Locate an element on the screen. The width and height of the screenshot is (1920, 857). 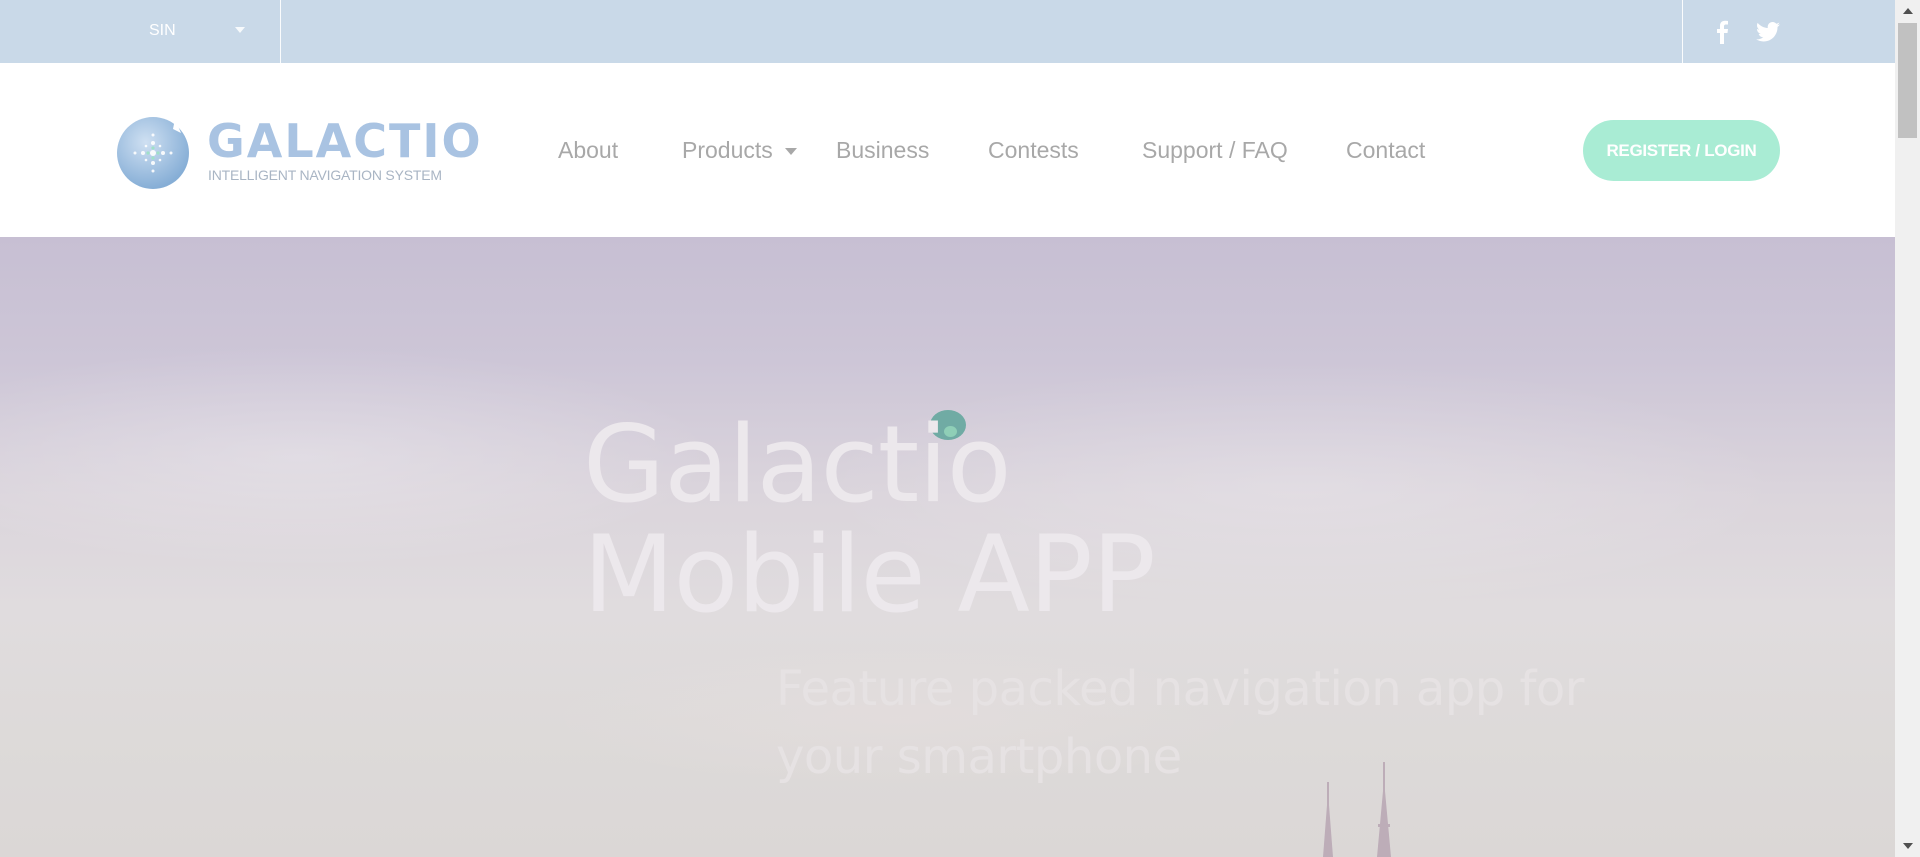
hero-title-line-2: Mobile APP is located at coordinates (869, 574).